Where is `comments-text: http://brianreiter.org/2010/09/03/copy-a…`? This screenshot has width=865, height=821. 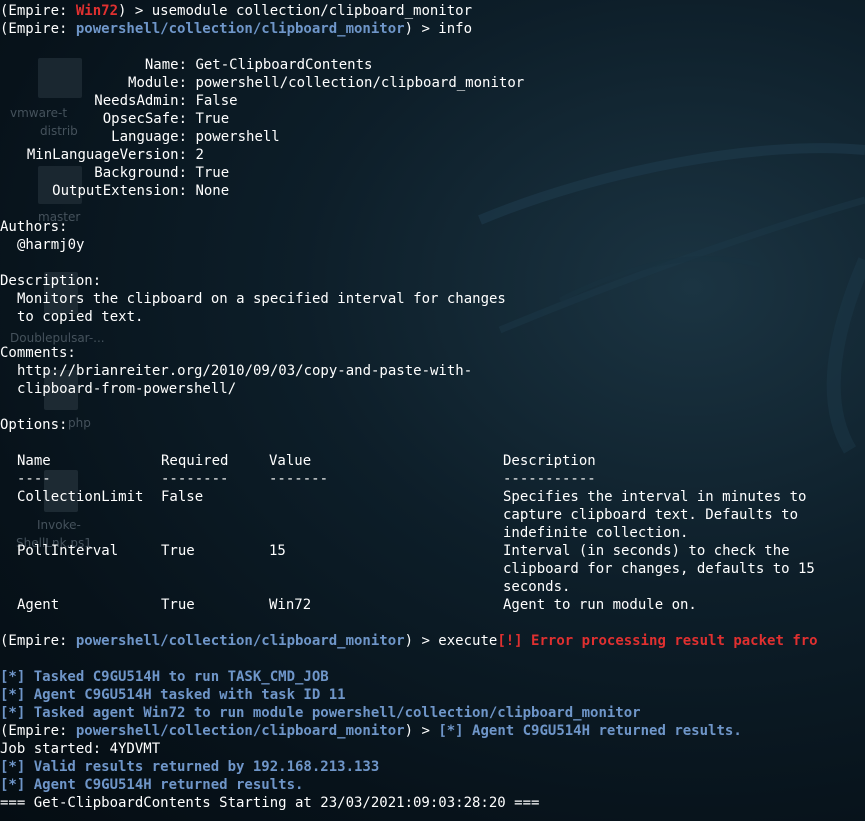
comments-text: http://brianreiter.org/2010/09/03/copy-a… is located at coordinates (245, 371).